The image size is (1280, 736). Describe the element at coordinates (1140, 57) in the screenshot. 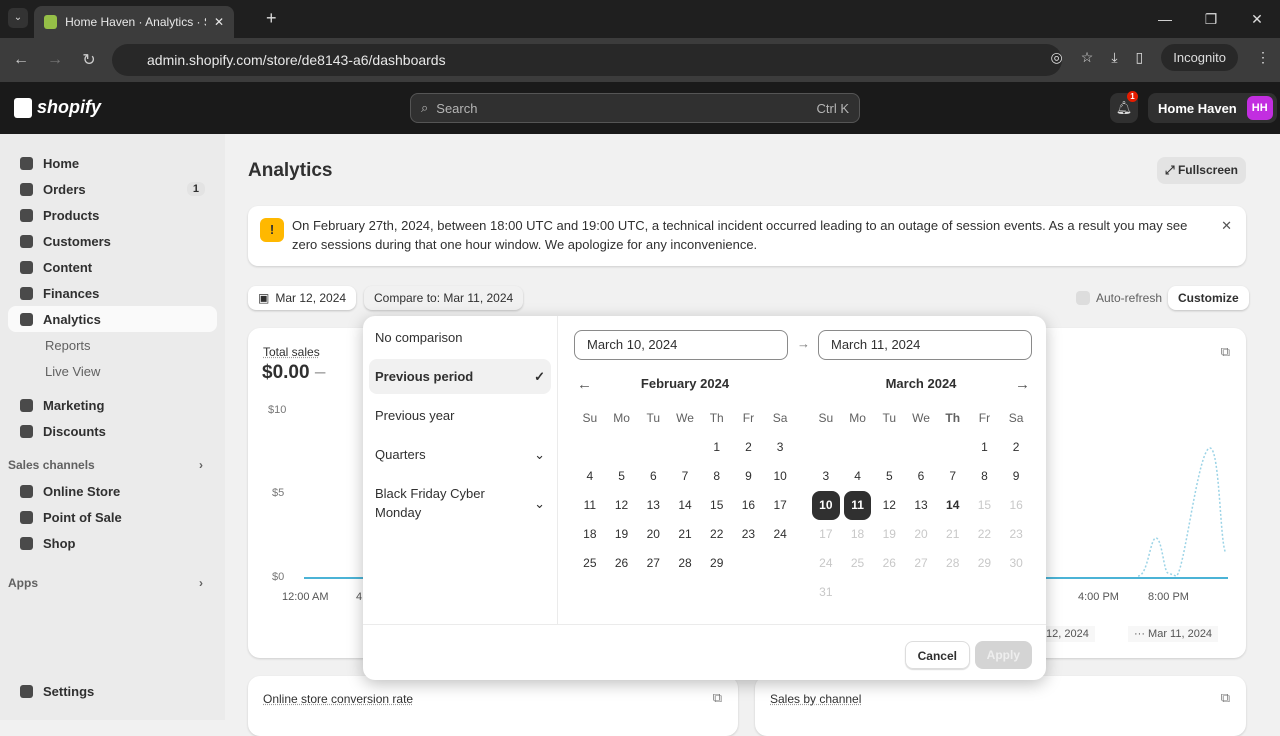

I see `sidepanel-icon: ▯` at that location.